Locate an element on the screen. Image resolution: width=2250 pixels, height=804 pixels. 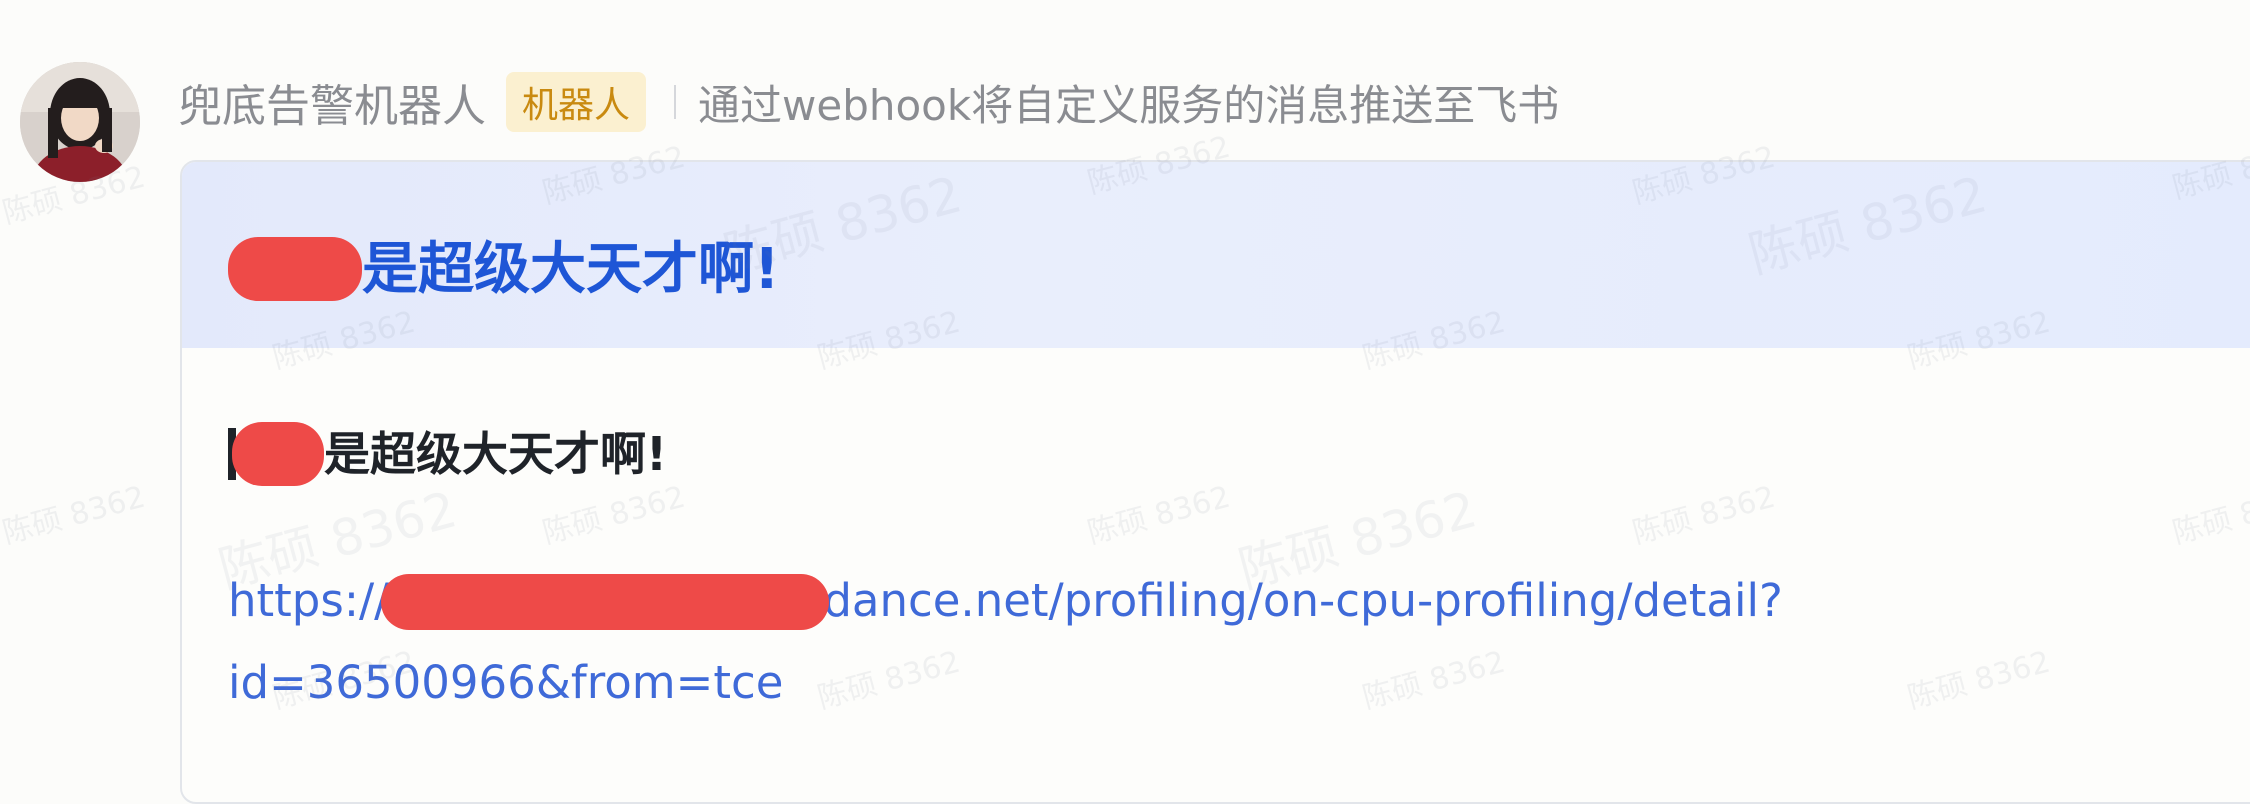
body-text-content: 是超级大天才啊! is located at coordinates (495, 454).